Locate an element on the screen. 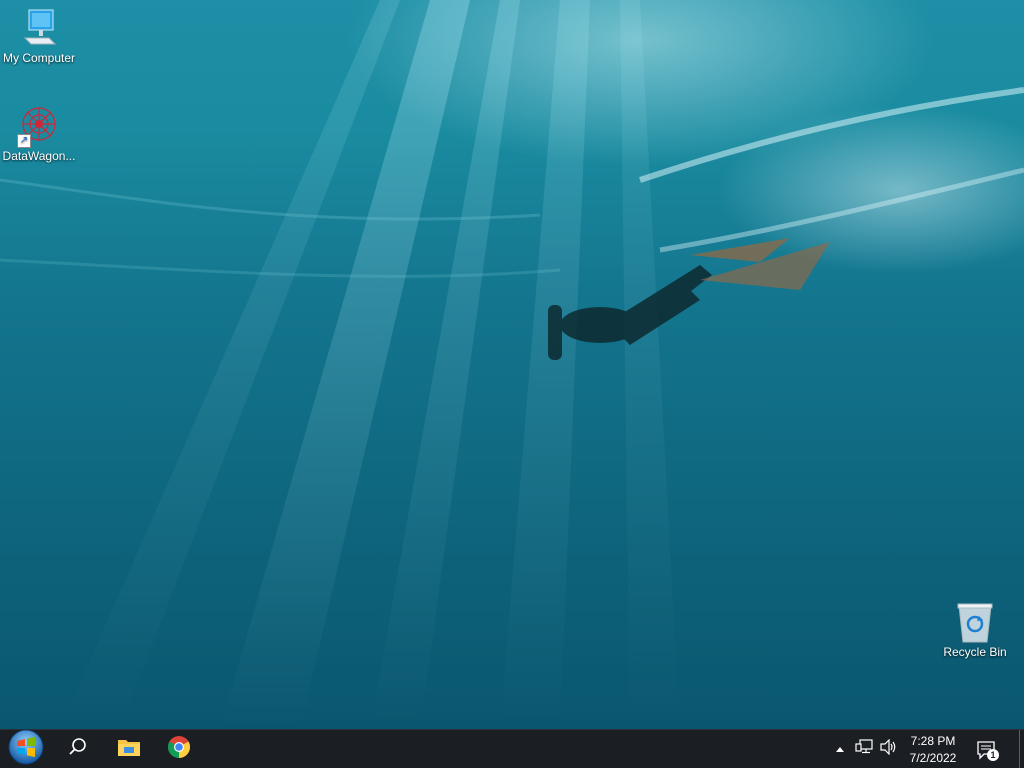 The image size is (1024, 768). taskbar-file-explorer is located at coordinates (129, 749).